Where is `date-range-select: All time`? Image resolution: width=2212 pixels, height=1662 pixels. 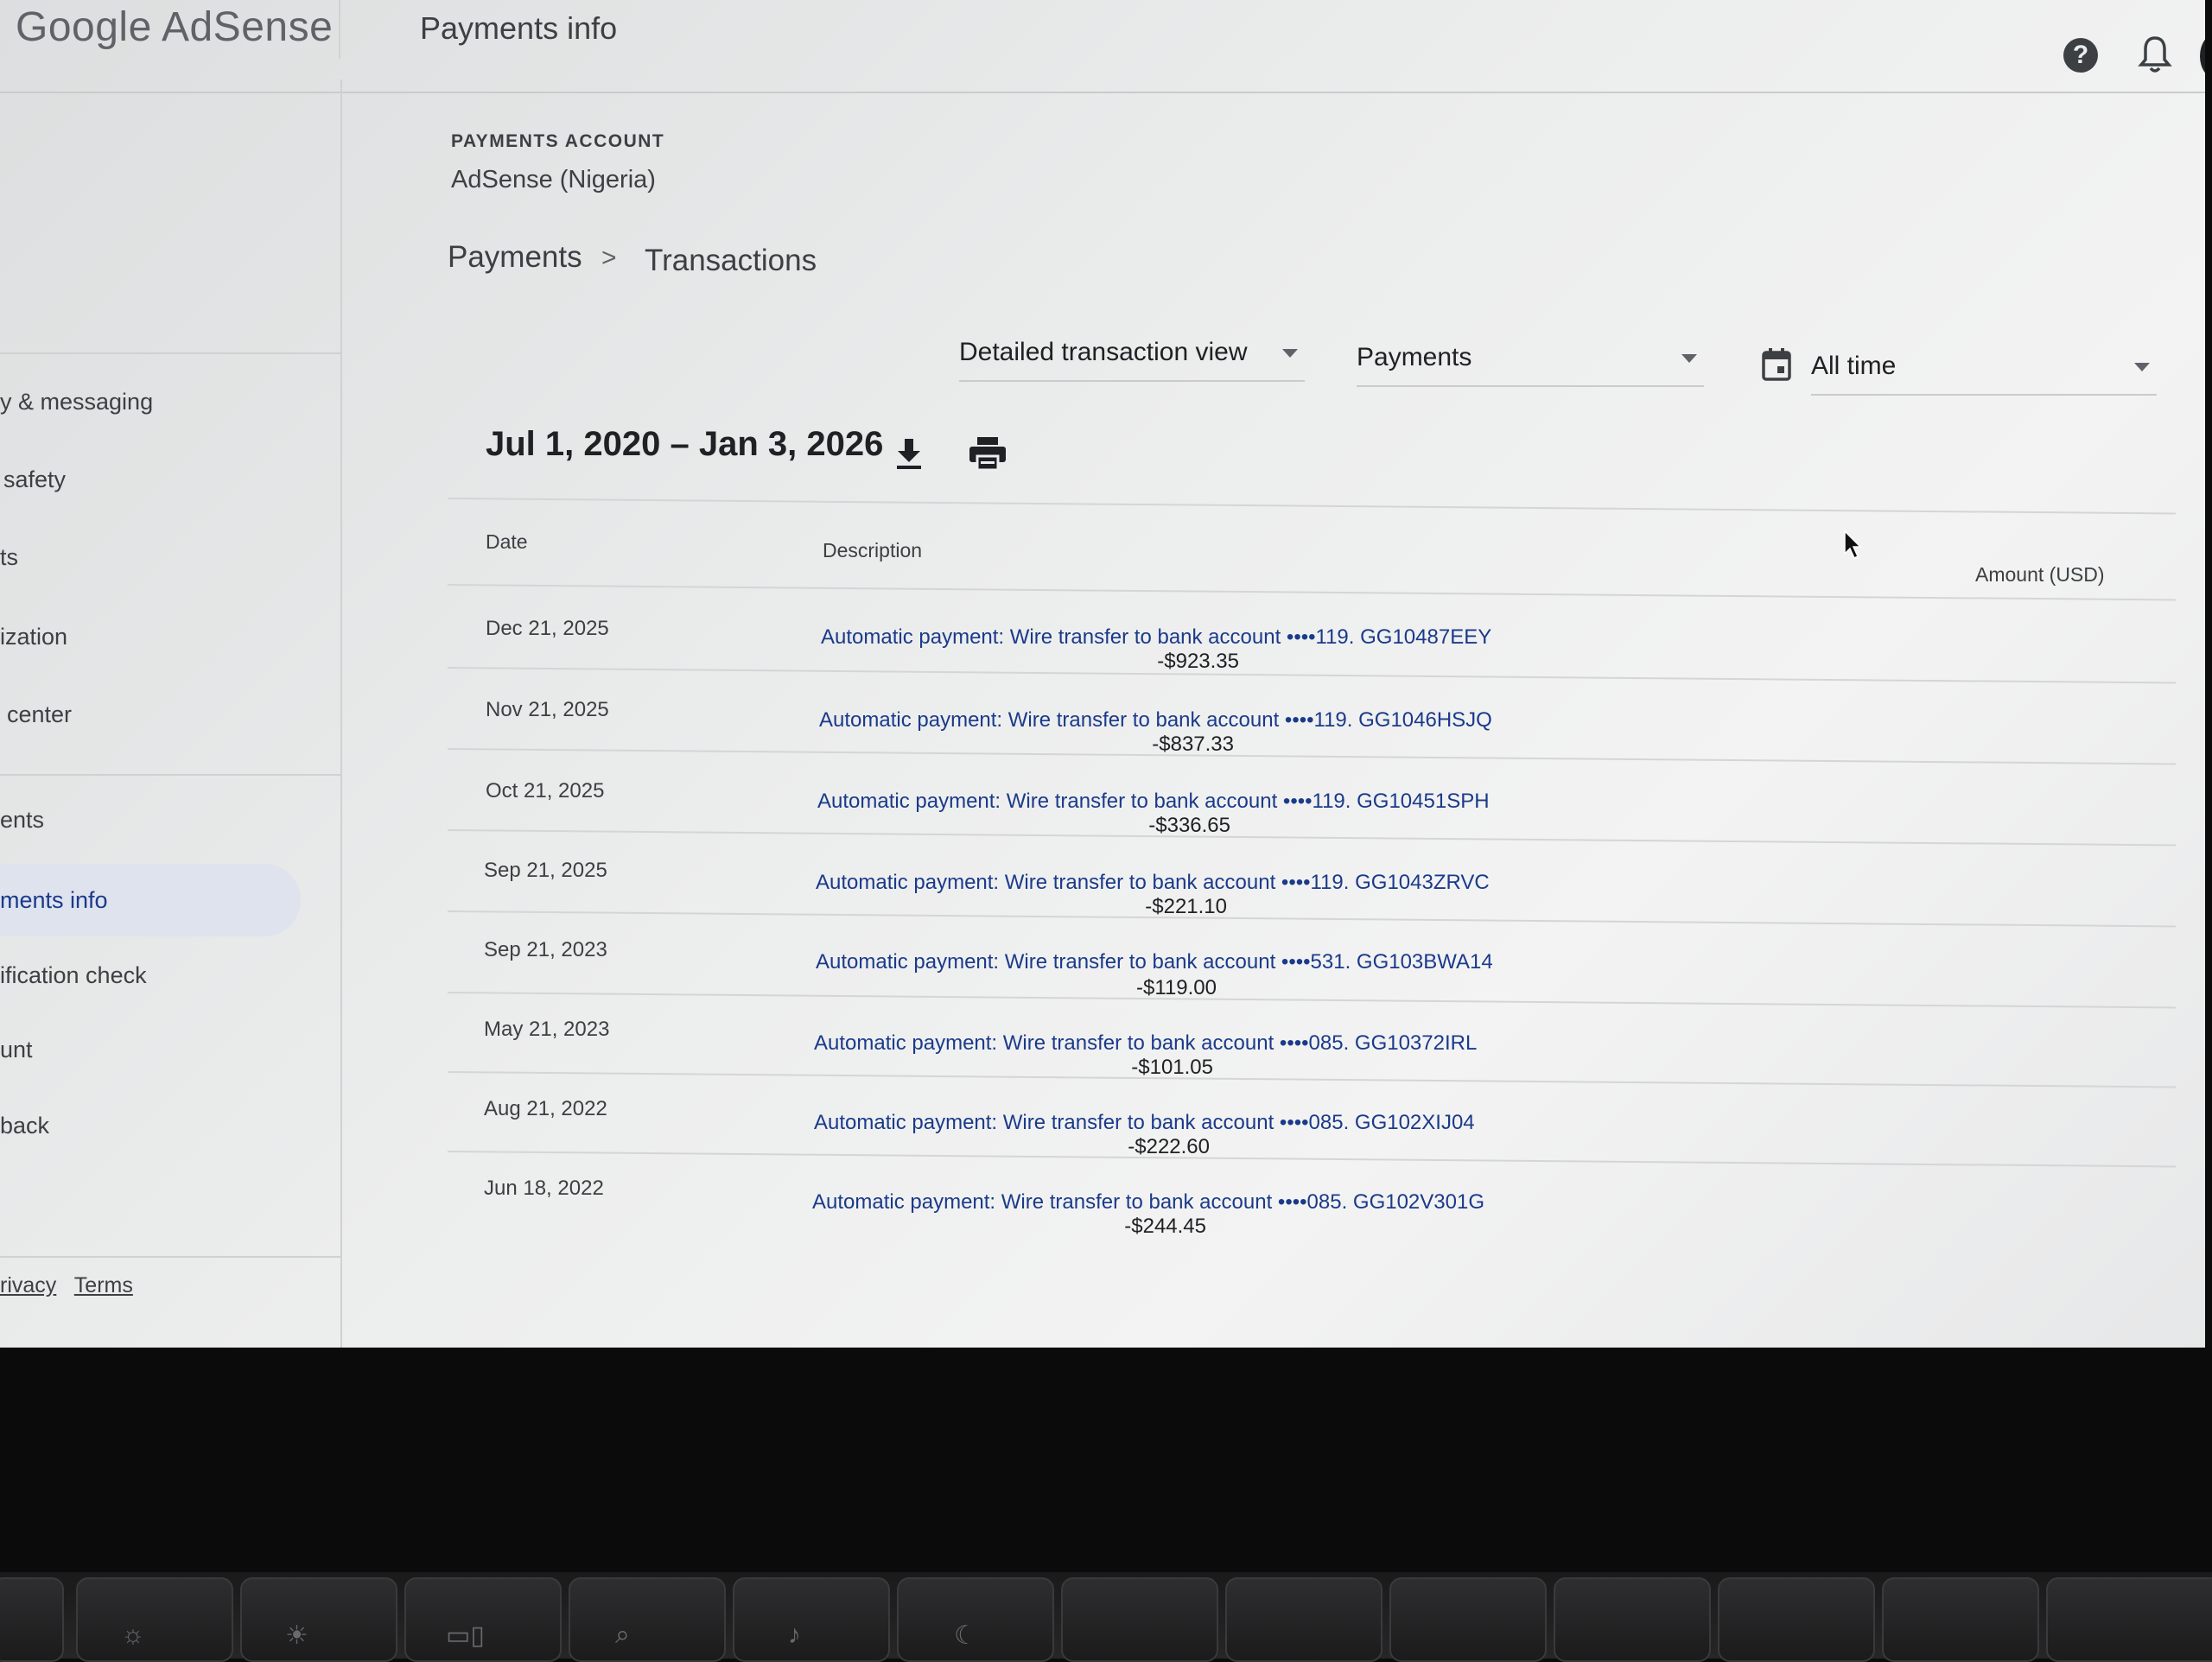 date-range-select: All time is located at coordinates (1984, 367).